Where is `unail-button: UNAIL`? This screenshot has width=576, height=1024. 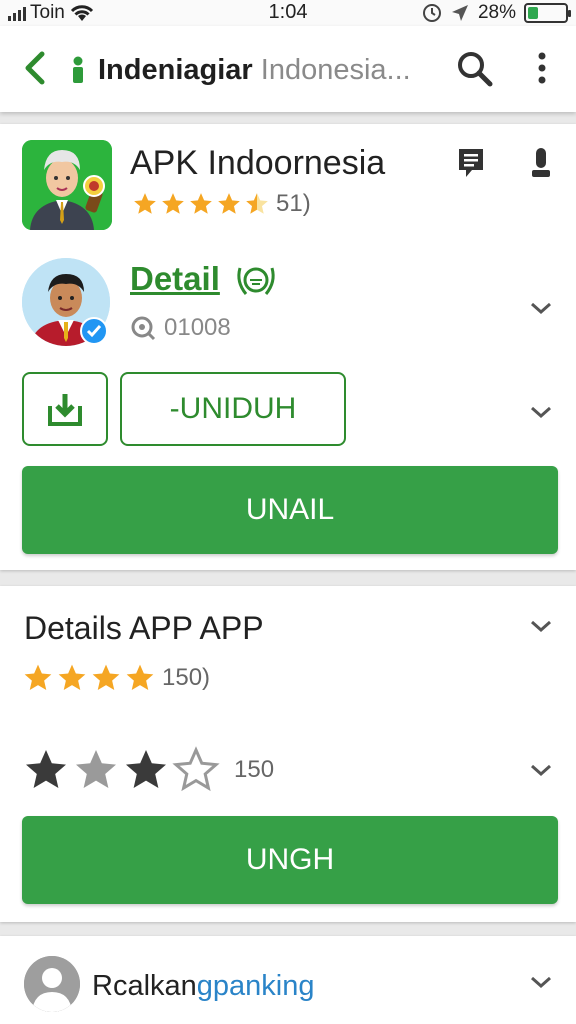 unail-button: UNAIL is located at coordinates (290, 510).